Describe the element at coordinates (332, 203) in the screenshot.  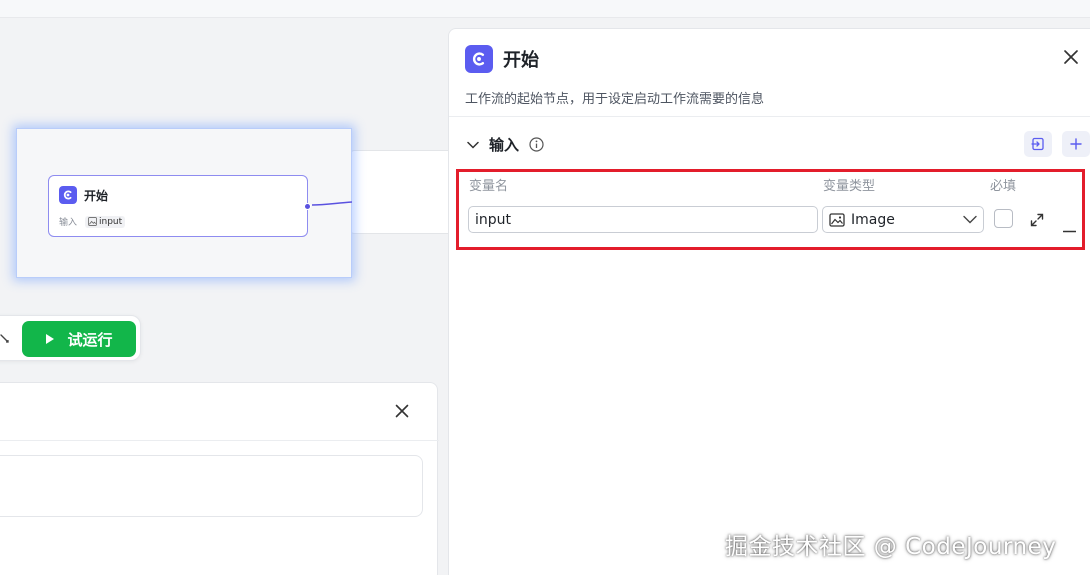
I see `node-connector-line` at that location.